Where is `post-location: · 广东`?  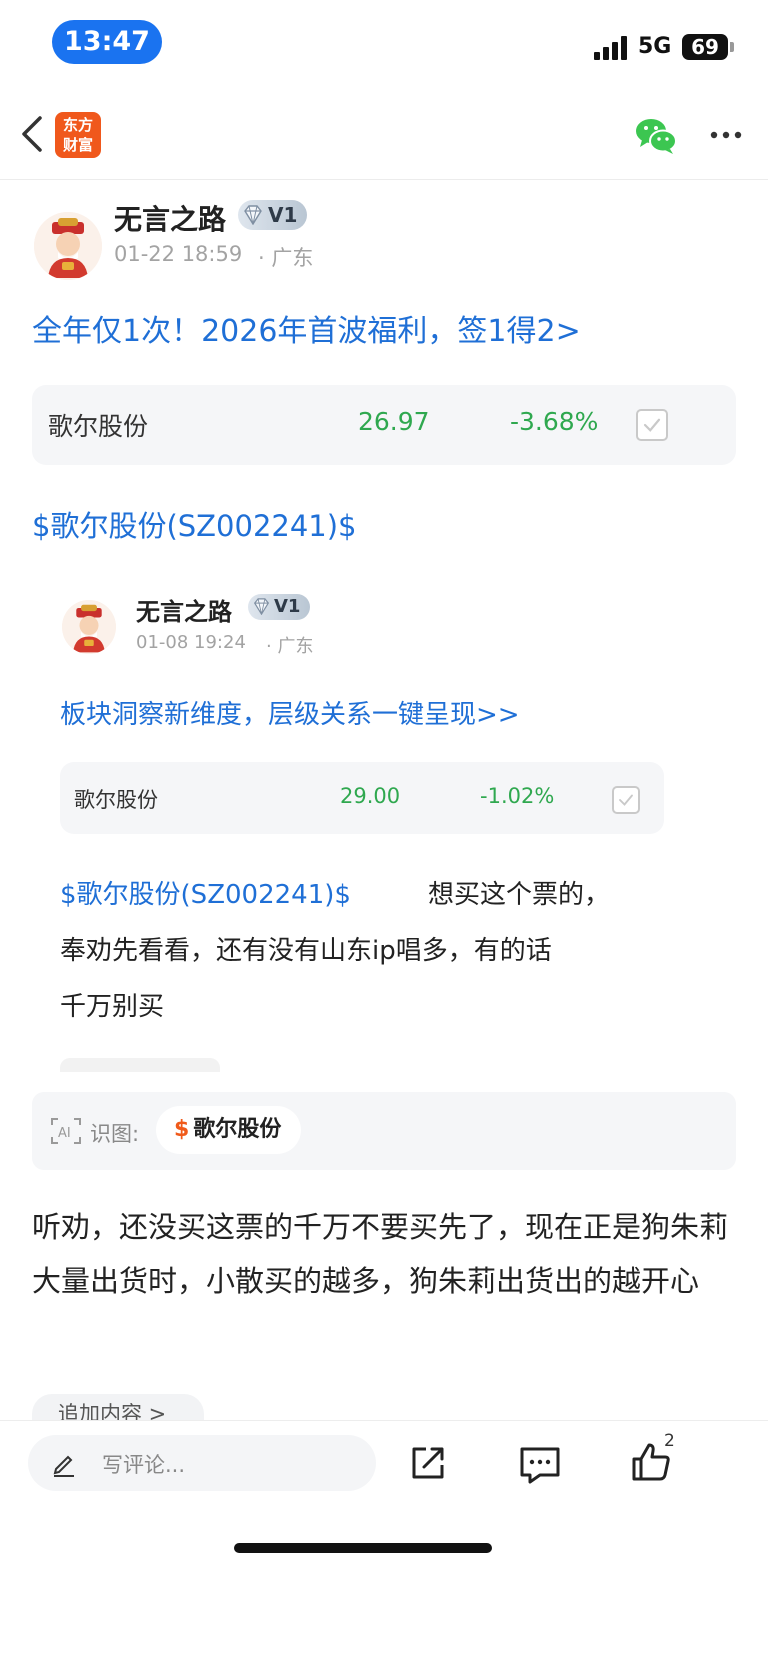
post-location: · 广东 is located at coordinates (286, 258).